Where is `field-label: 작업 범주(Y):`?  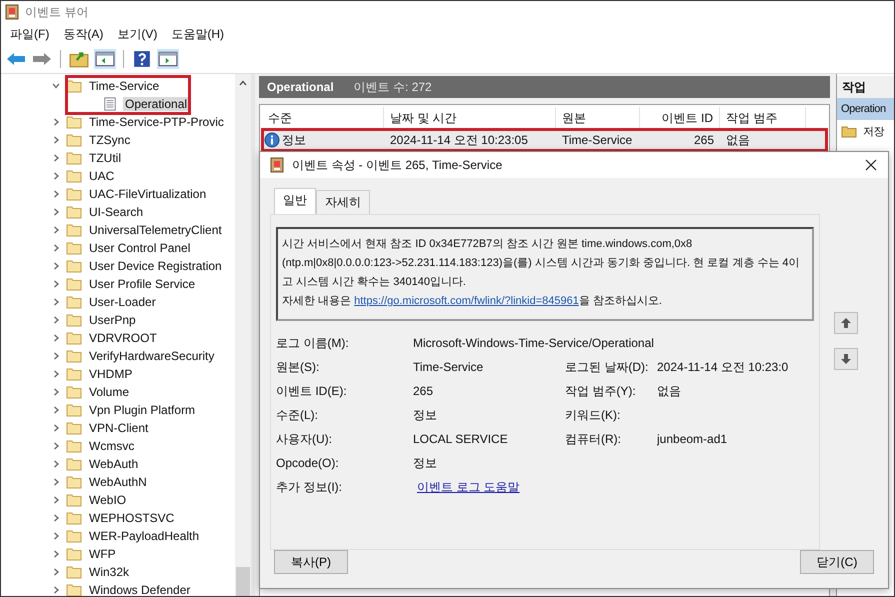 field-label: 작업 범주(Y): is located at coordinates (601, 391).